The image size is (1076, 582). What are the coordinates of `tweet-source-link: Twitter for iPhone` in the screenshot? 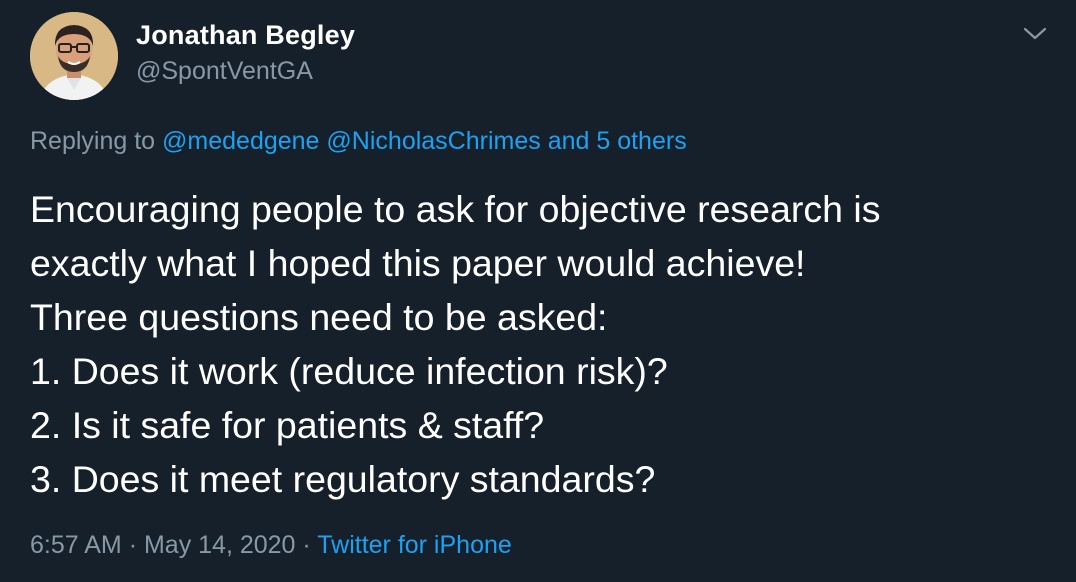 It's located at (414, 545).